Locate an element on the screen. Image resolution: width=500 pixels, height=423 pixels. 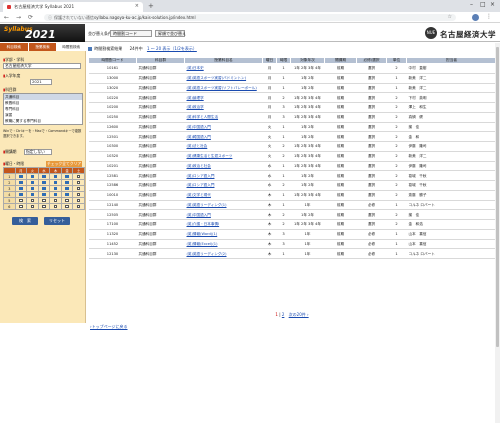
back-icon: ← is located at coordinates (6, 17).